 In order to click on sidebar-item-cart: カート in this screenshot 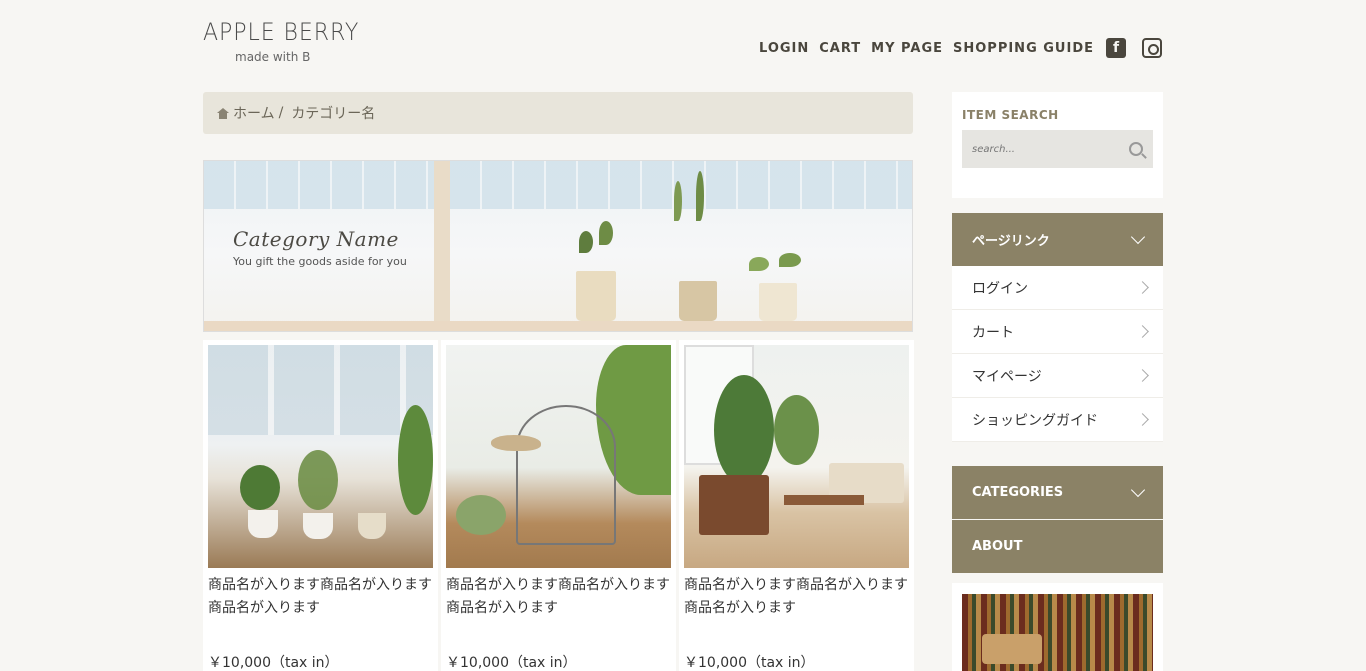, I will do `click(1057, 332)`.